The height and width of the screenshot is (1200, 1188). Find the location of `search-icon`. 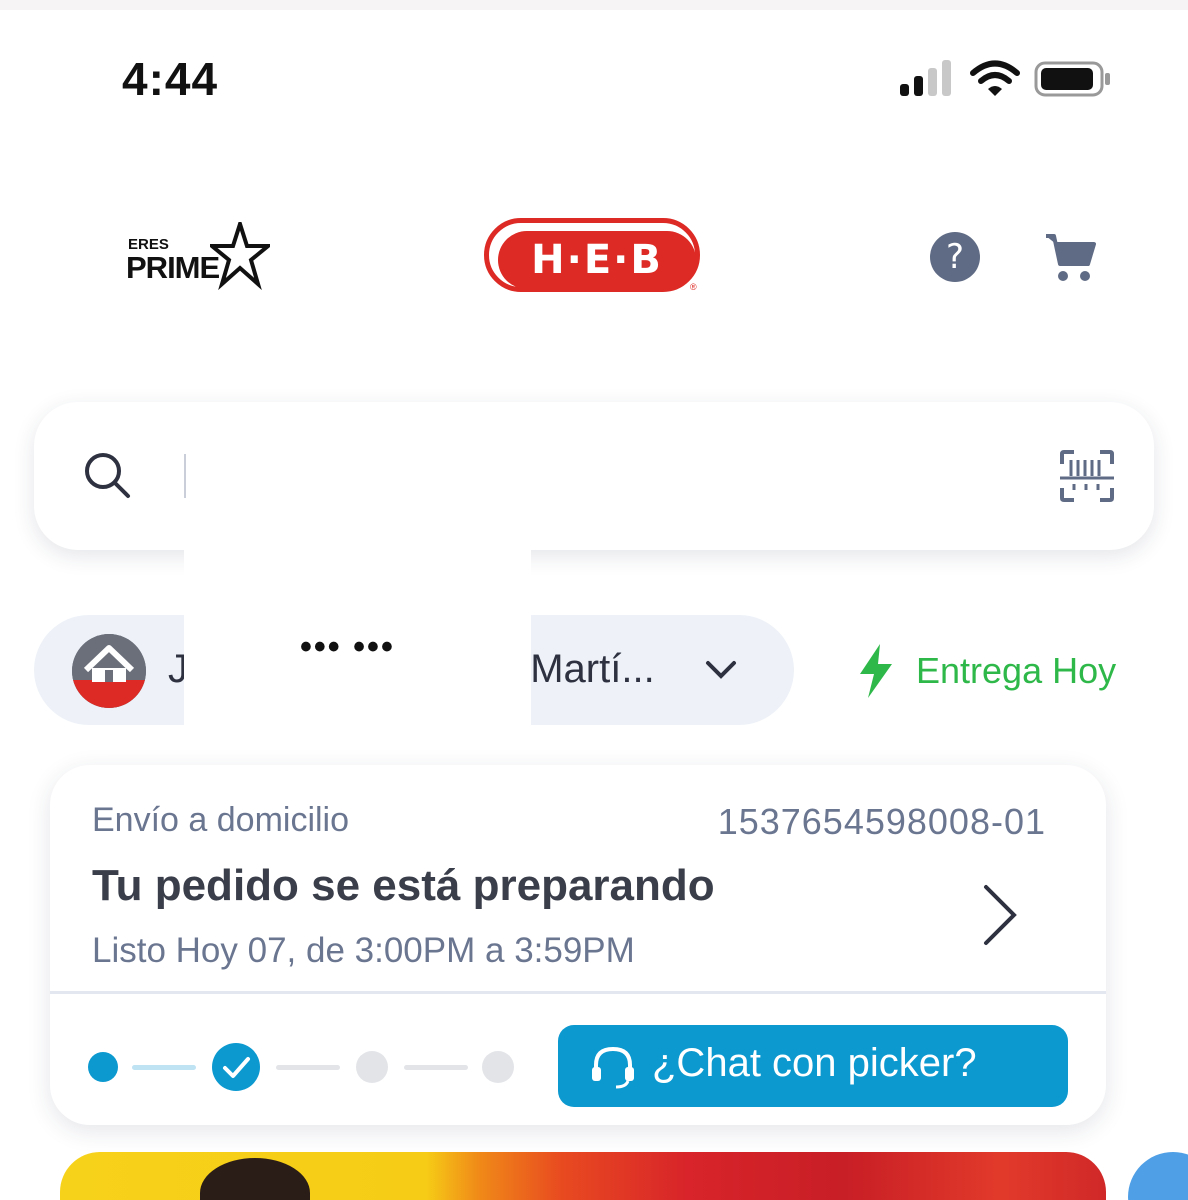

search-icon is located at coordinates (107, 475).